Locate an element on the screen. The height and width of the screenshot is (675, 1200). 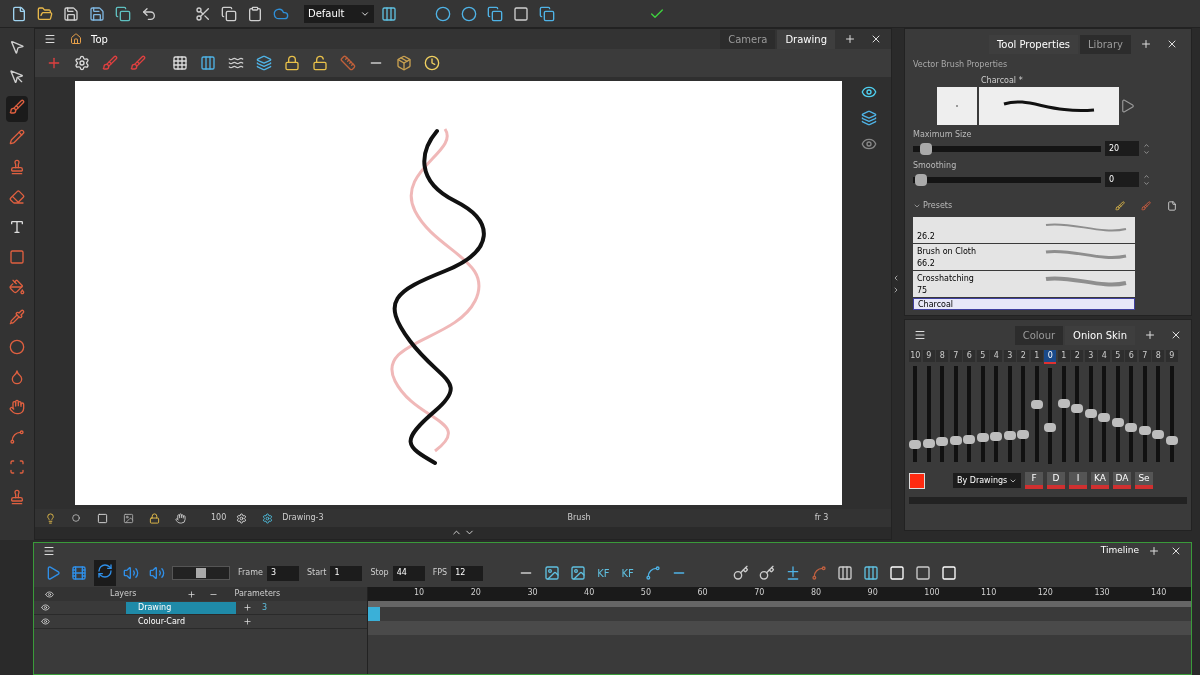
ruler-tick-label: 90 is located at coordinates (872, 593).